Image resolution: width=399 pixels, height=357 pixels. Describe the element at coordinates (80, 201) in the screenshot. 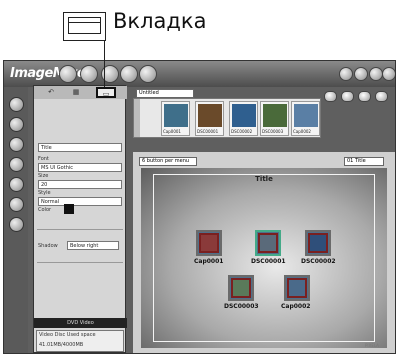

I see `style-select: Normal` at that location.